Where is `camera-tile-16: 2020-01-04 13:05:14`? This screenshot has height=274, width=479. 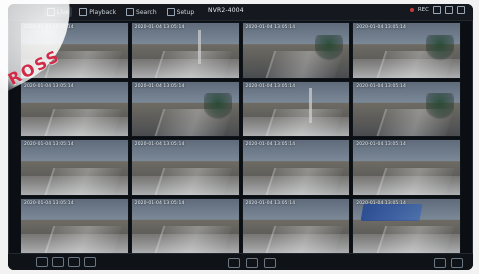 camera-tile-16: 2020-01-04 13:05:14 is located at coordinates (406, 225).